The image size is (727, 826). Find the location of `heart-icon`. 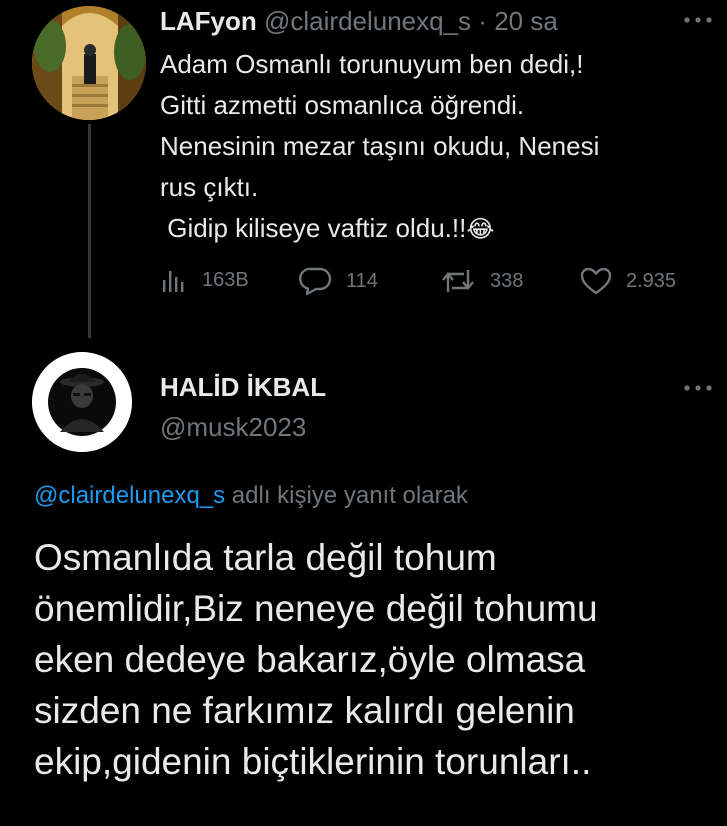

heart-icon is located at coordinates (596, 281).